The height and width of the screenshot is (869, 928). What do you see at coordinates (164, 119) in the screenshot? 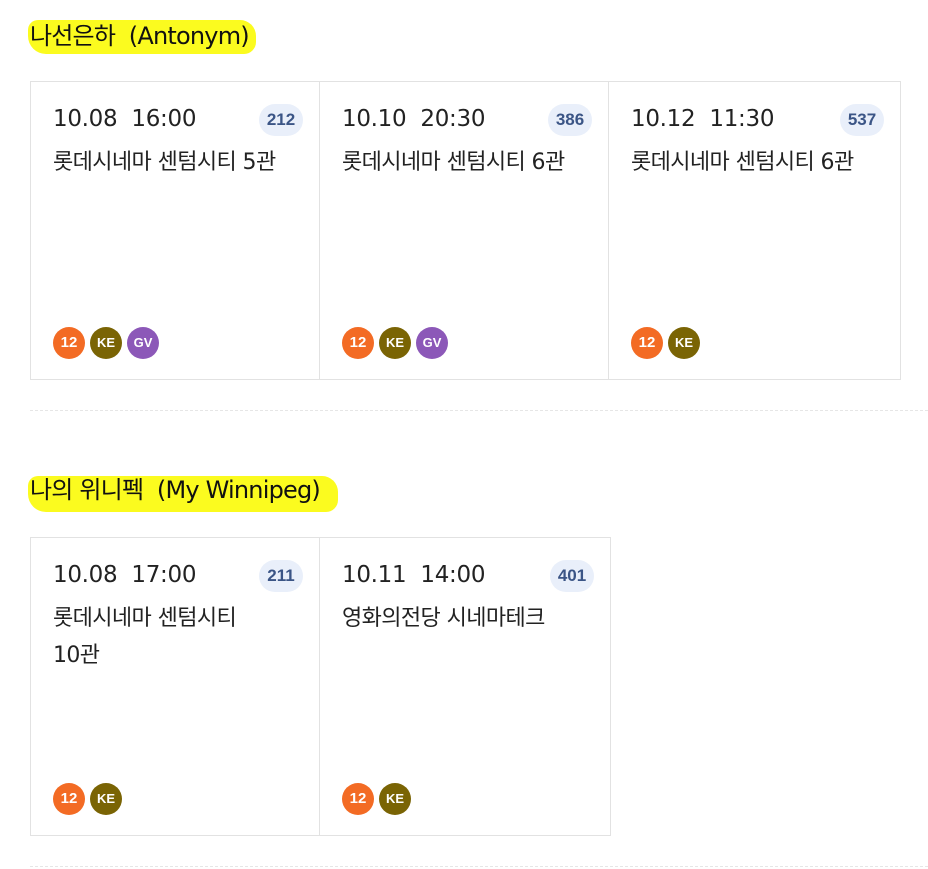
I see `screening-time: 16:00` at bounding box center [164, 119].